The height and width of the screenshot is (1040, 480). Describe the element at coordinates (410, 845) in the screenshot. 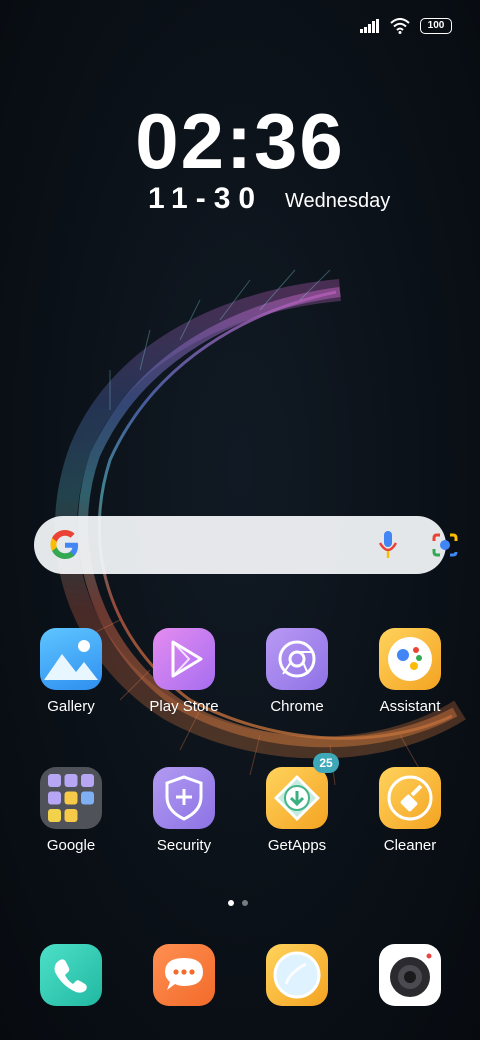

I see `app-label: Cleaner` at that location.